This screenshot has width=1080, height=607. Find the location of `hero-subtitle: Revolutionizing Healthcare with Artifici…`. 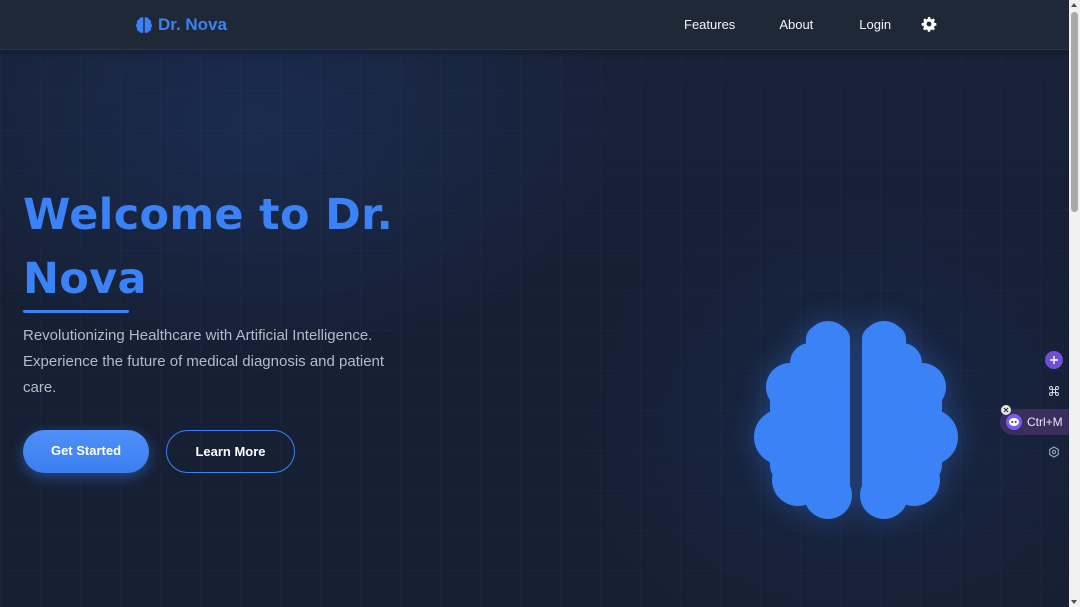

hero-subtitle: Revolutionizing Healthcare with Artifici… is located at coordinates (204, 361).